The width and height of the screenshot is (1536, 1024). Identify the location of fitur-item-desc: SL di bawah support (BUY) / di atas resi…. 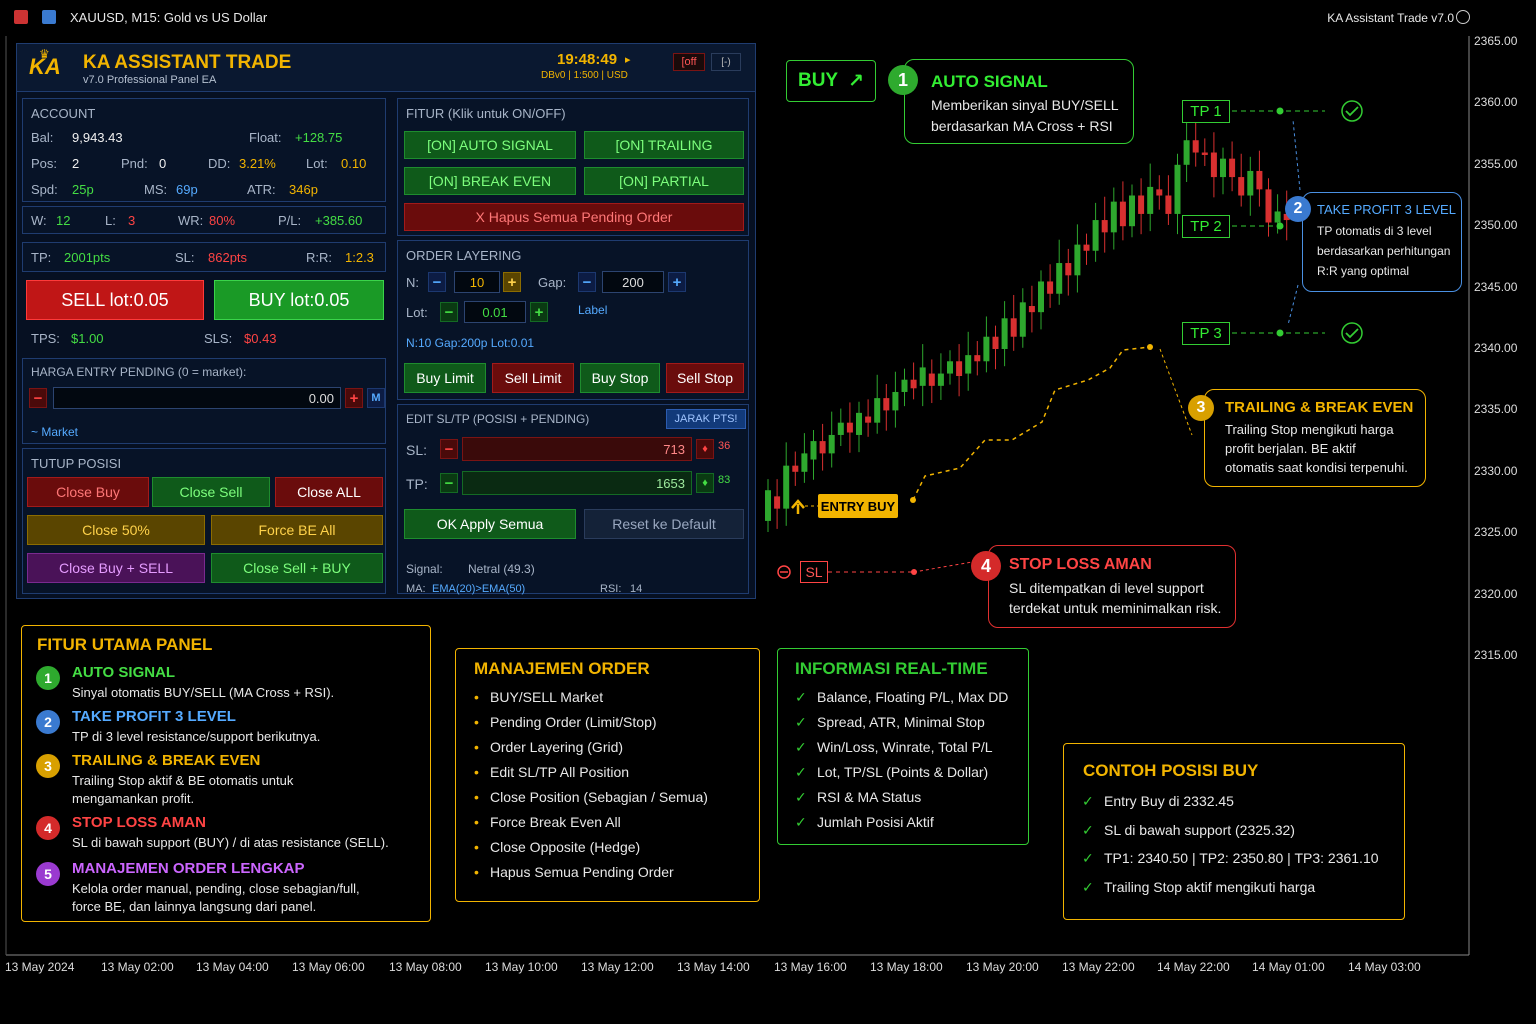
(230, 842).